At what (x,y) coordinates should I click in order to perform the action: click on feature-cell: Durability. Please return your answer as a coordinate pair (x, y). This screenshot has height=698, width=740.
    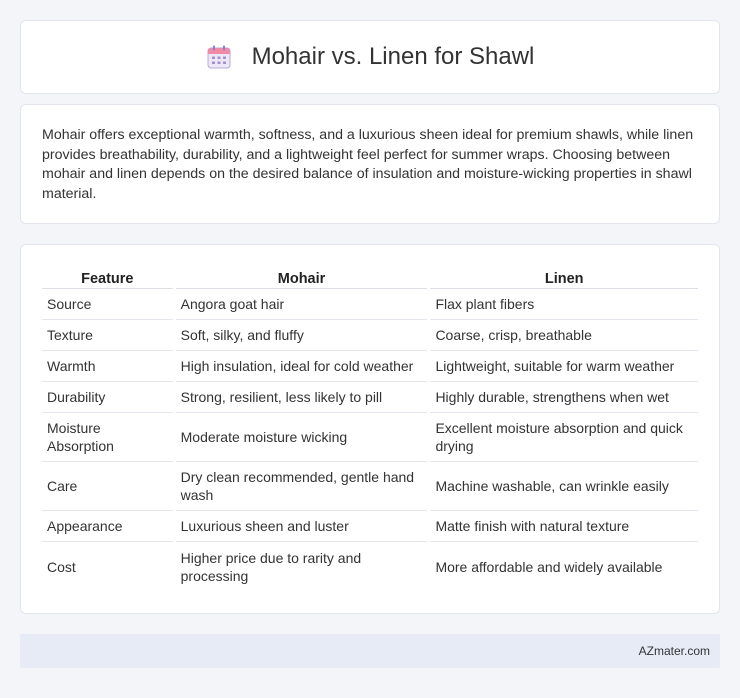
    Looking at the image, I should click on (107, 397).